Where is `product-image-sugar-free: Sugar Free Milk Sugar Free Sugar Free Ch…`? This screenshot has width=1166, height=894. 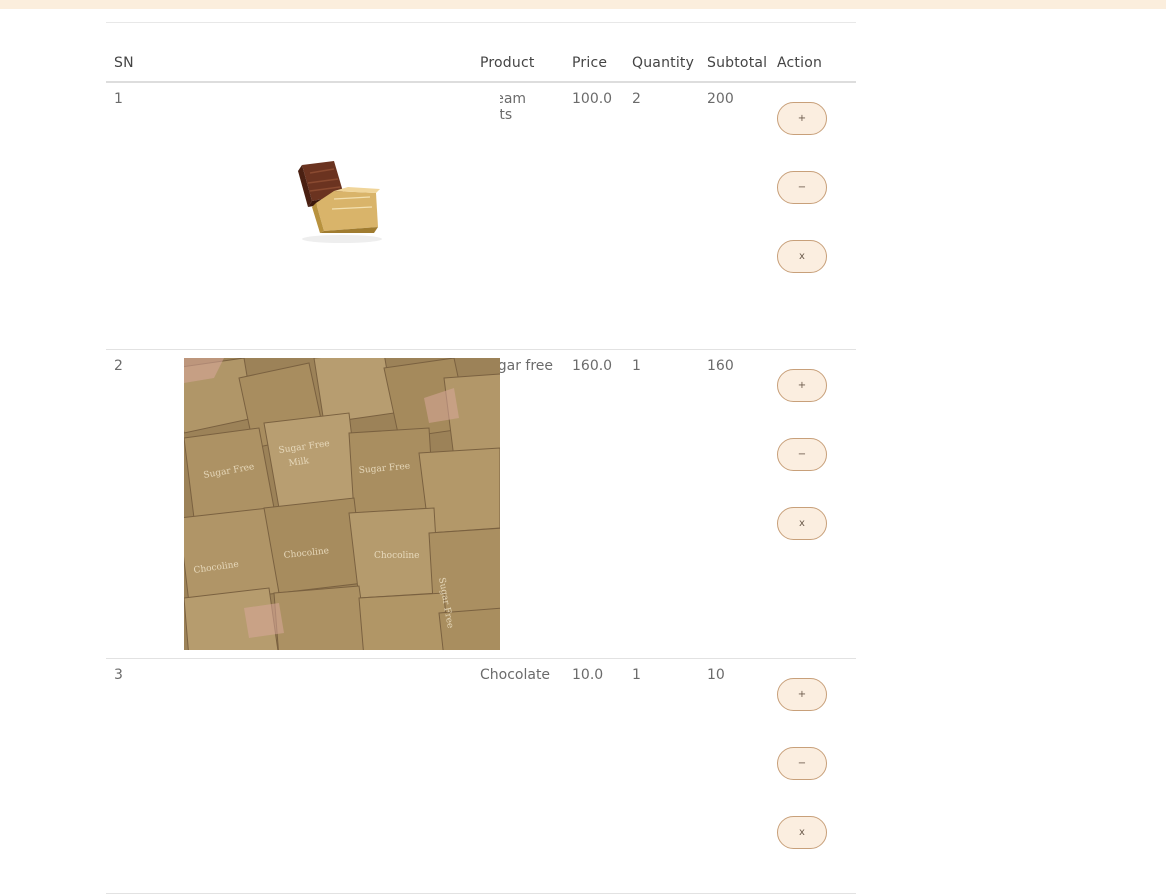
product-image-sugar-free: Sugar Free Milk Sugar Free Sugar Free Ch… is located at coordinates (344, 505).